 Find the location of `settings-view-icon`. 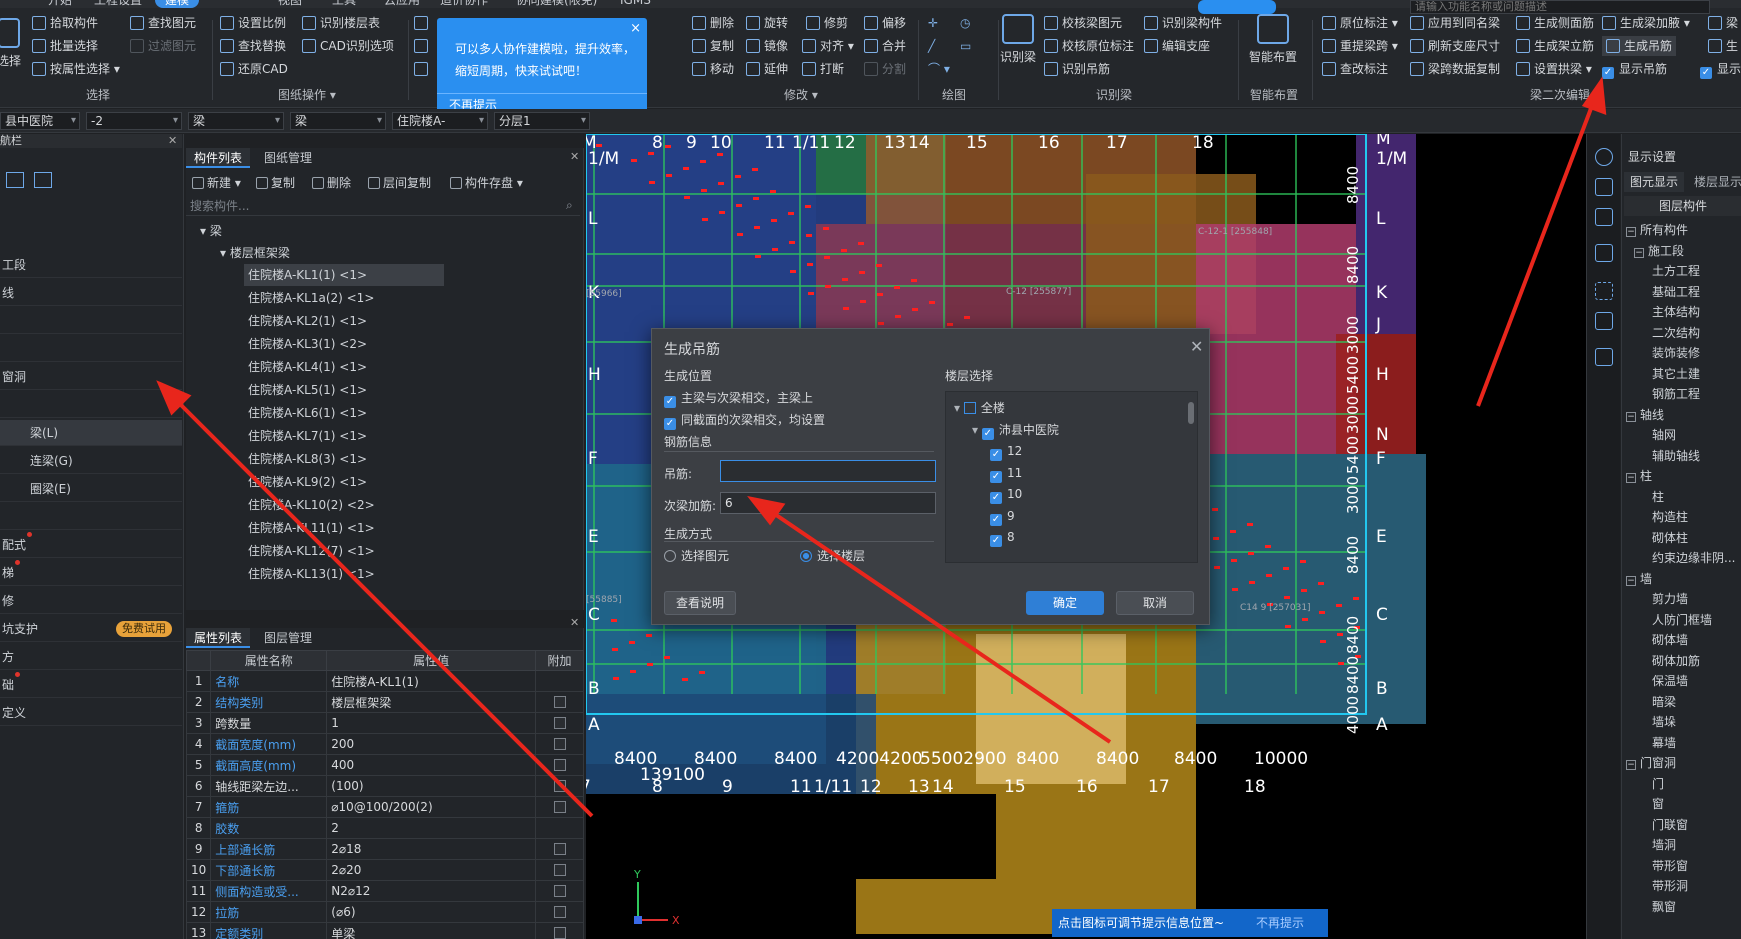

settings-view-icon is located at coordinates (1604, 321).